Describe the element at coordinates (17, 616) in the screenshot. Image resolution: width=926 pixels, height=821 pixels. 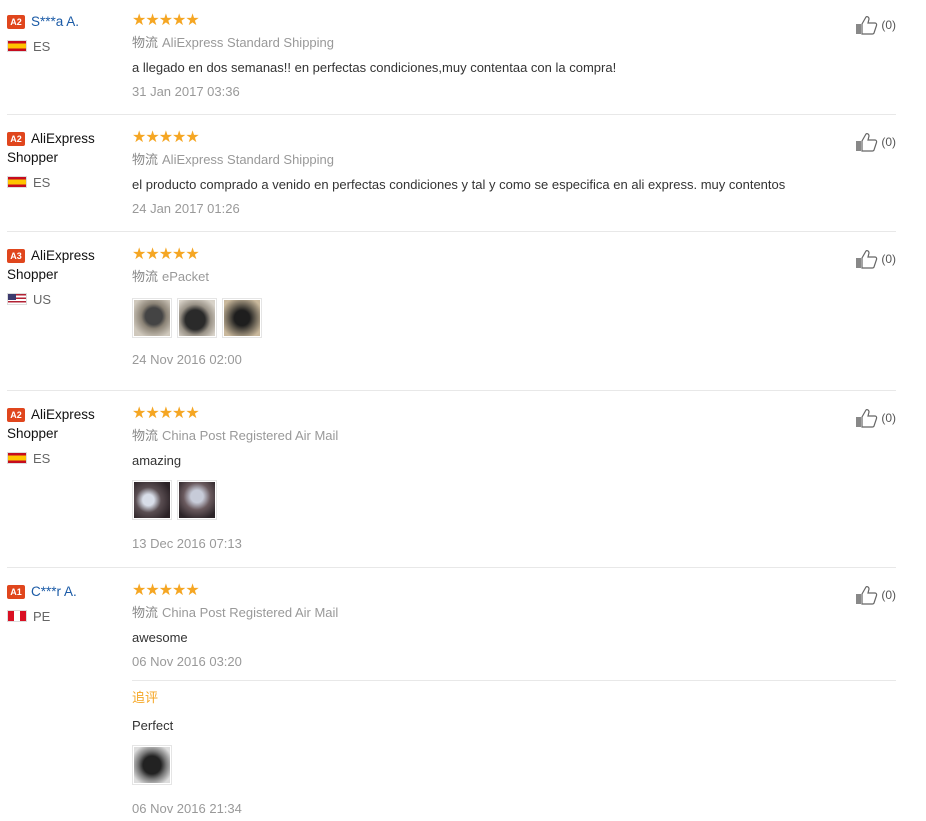
I see `peru-flag-icon` at that location.